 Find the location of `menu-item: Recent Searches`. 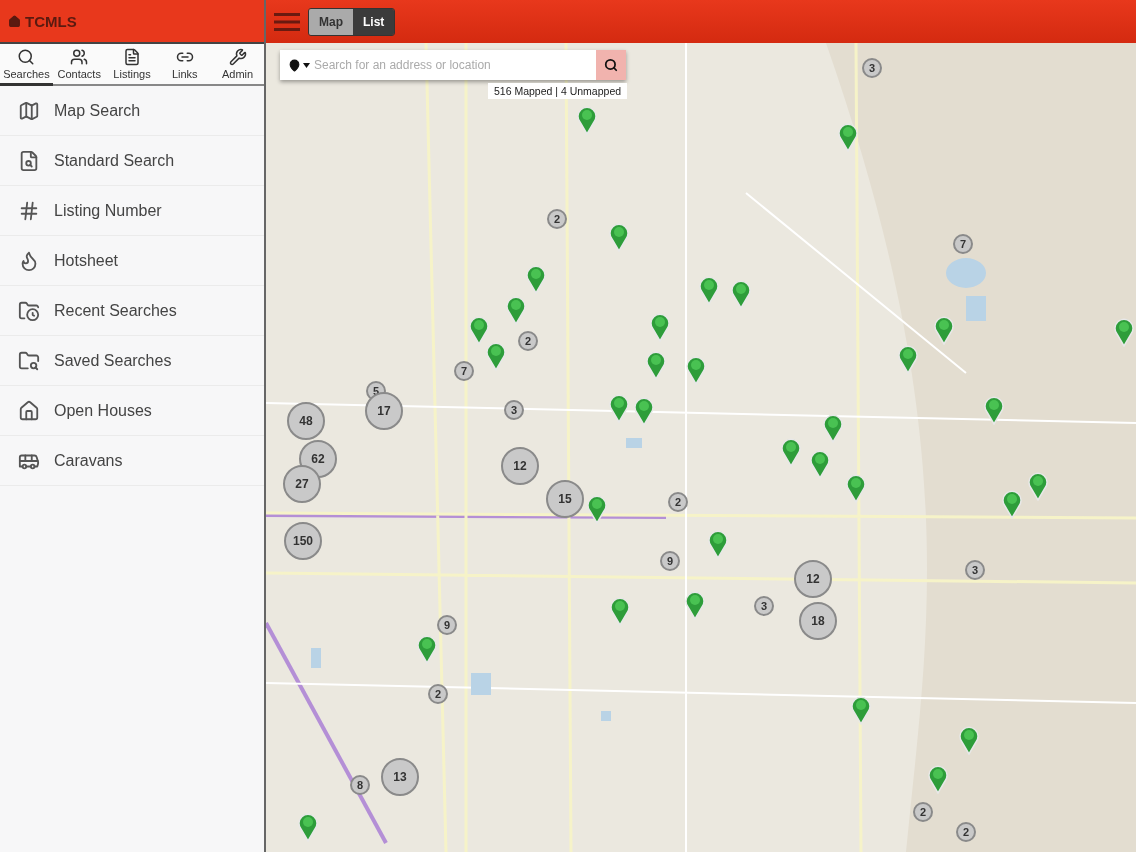

menu-item: Recent Searches is located at coordinates (132, 311).